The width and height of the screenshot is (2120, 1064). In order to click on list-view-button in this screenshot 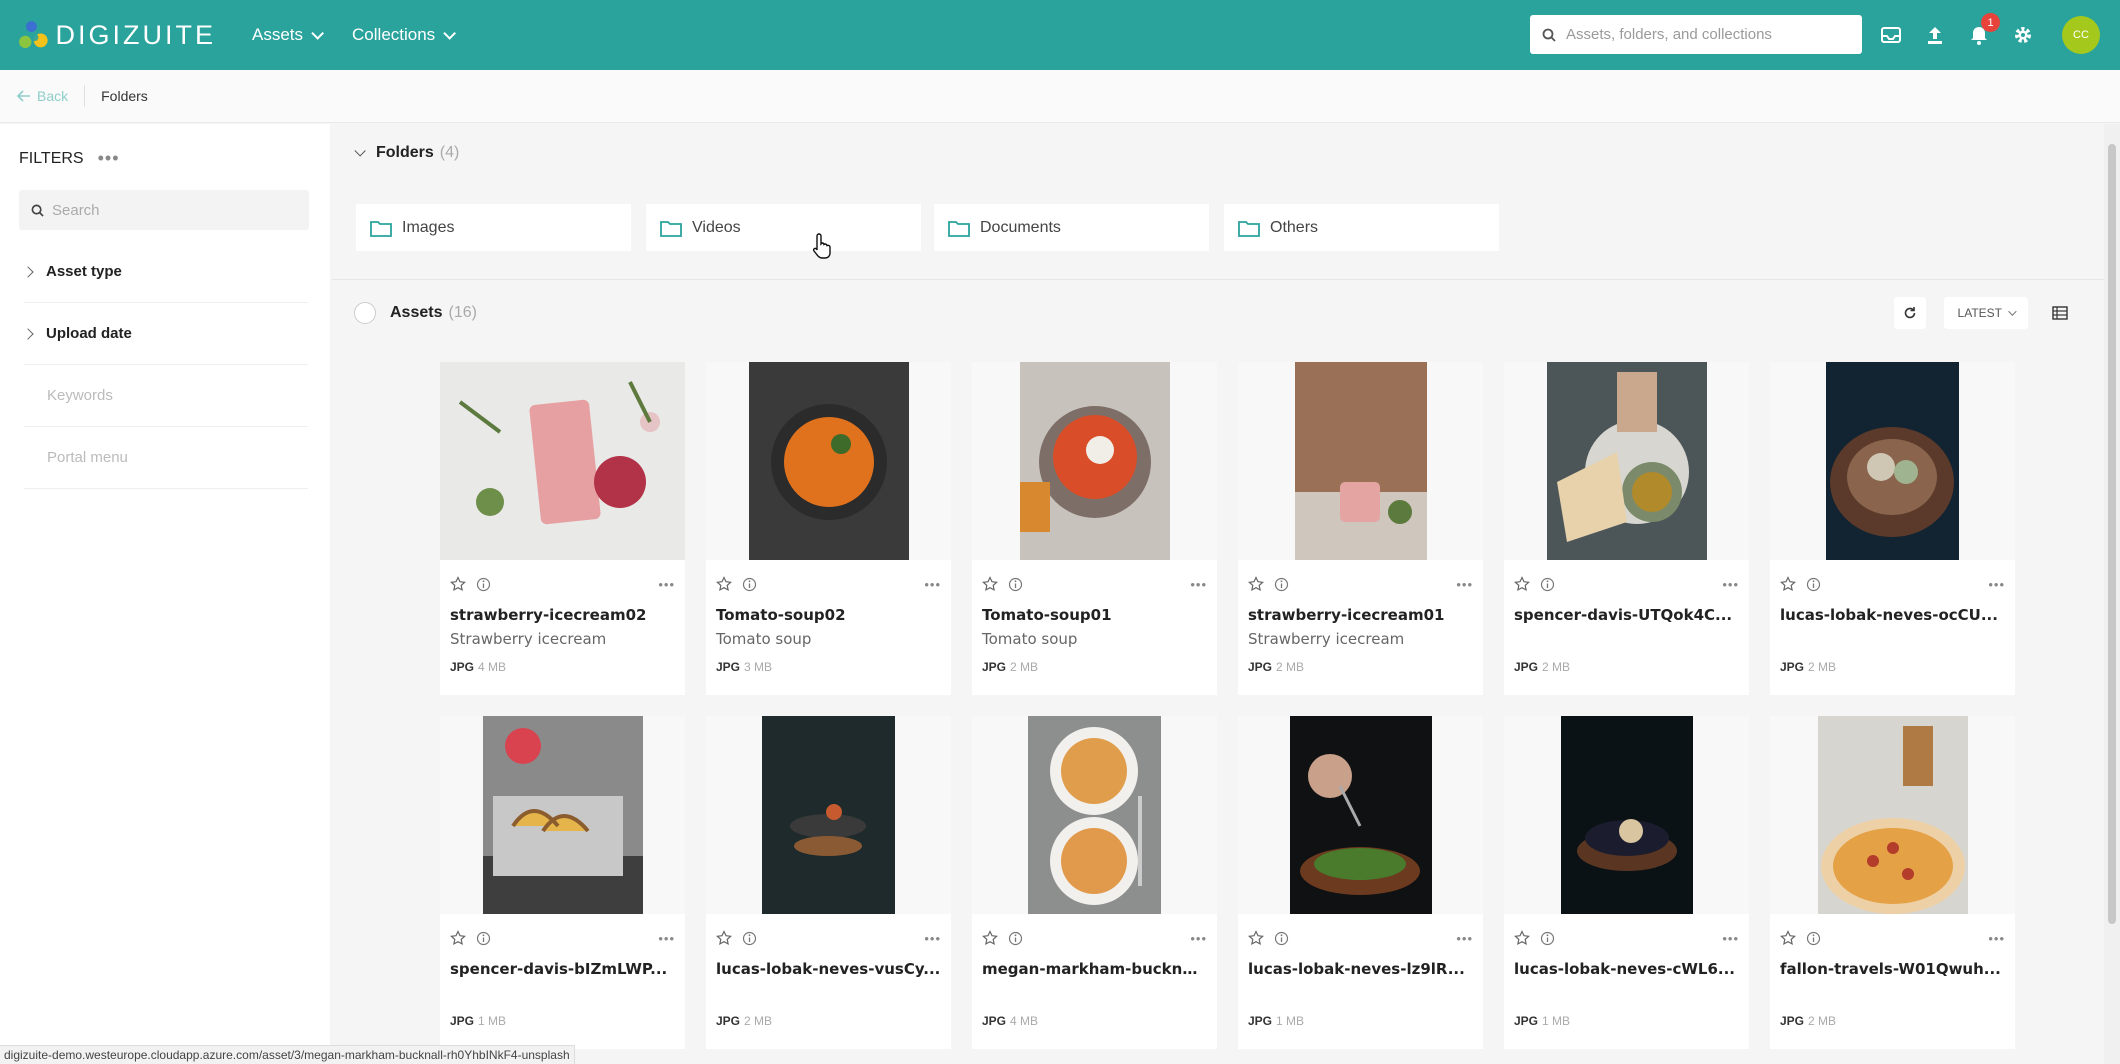, I will do `click(2060, 313)`.